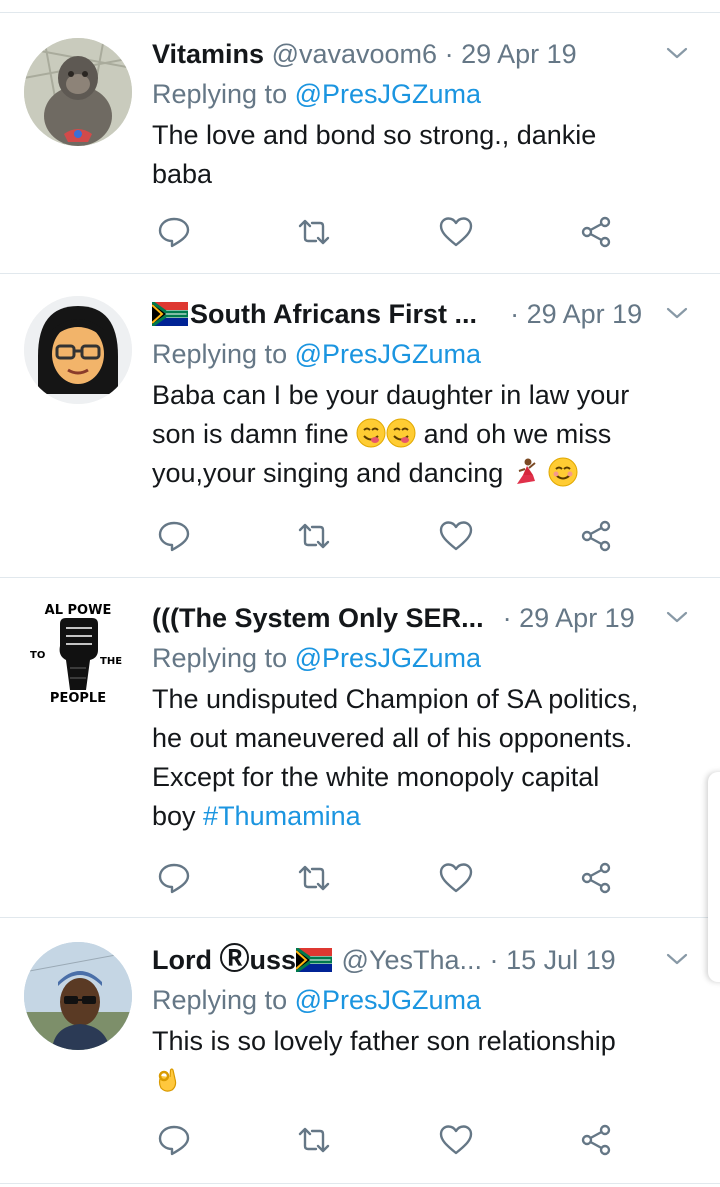 Image resolution: width=720 pixels, height=1187 pixels. I want to click on tweet-header: (((The System Only SER... · 29 Apr 19, so click(422, 618).